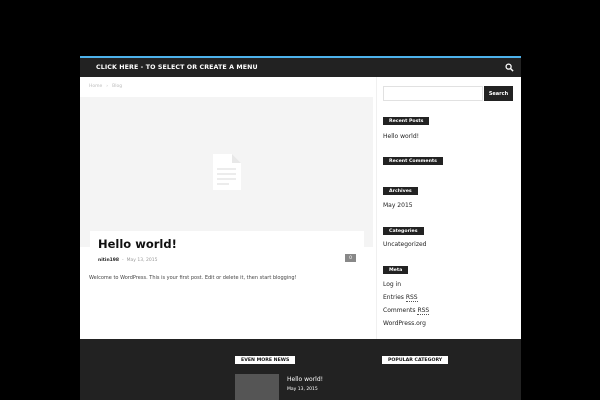 The image size is (600, 400). I want to click on category-link: Uncategorized, so click(404, 244).